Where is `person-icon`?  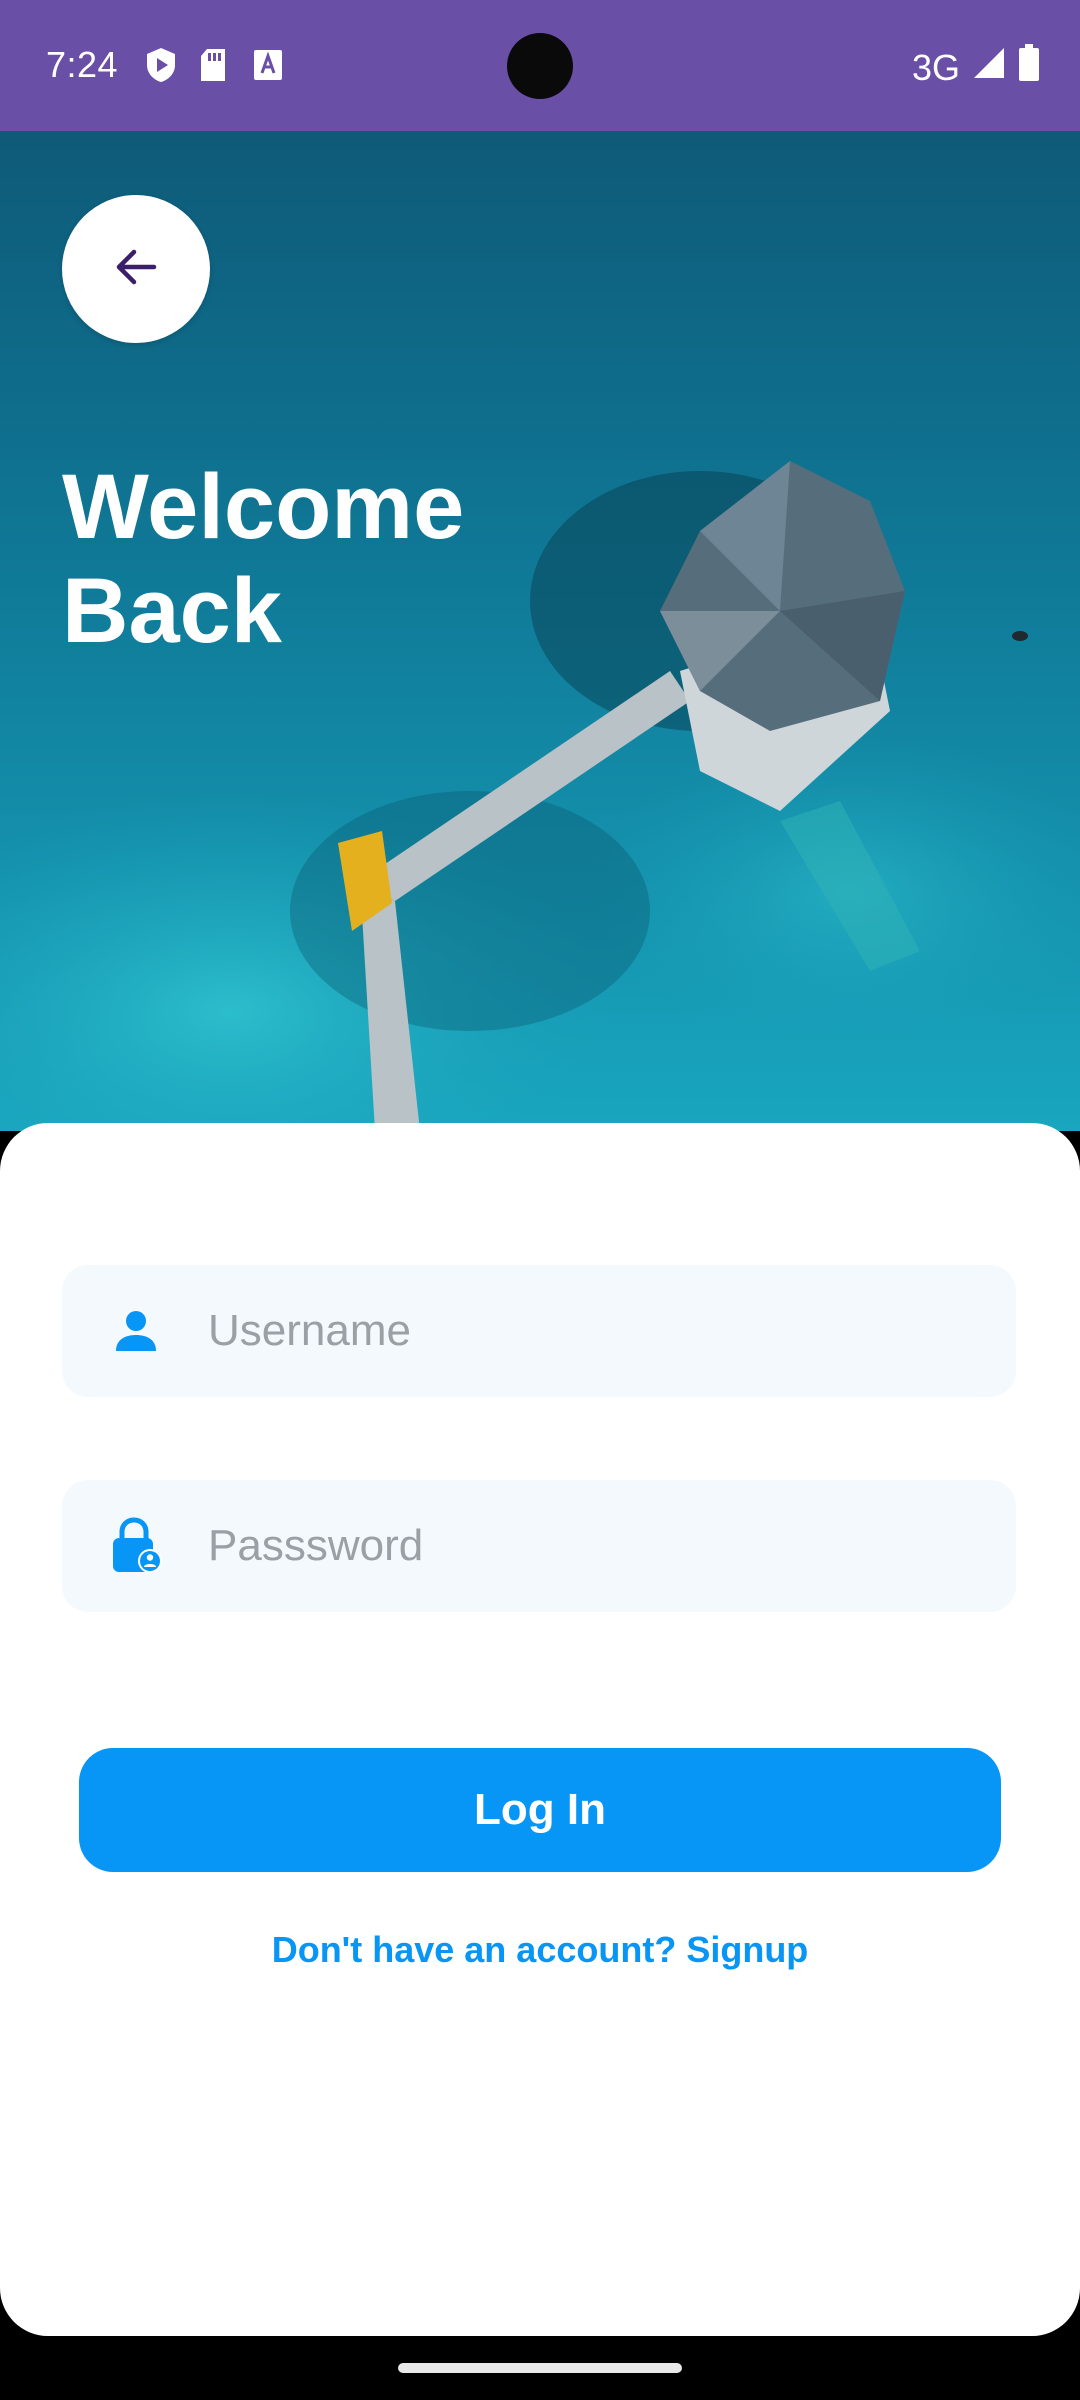 person-icon is located at coordinates (136, 1331).